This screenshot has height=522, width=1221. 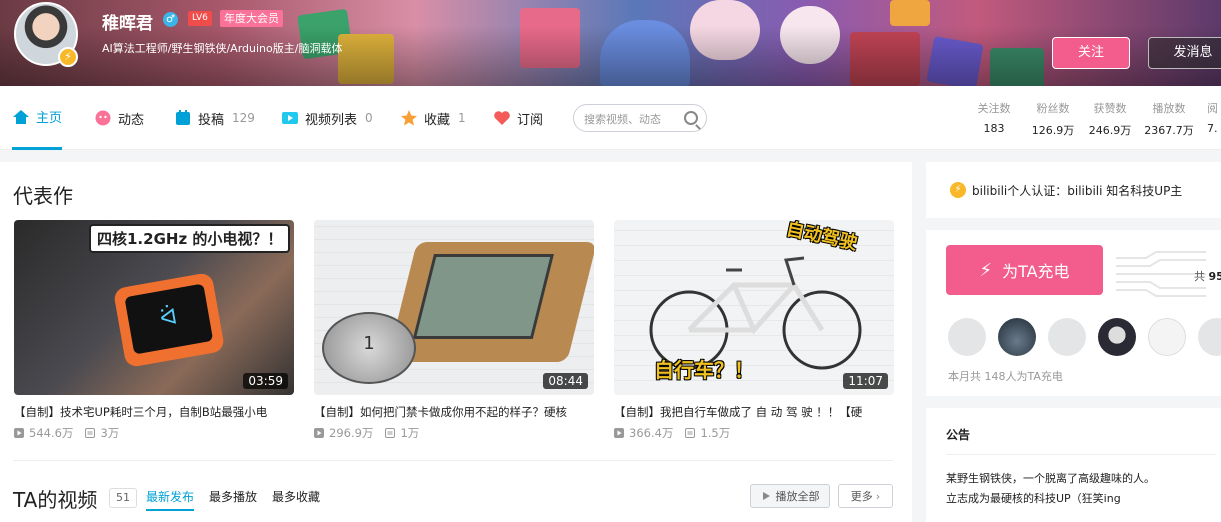 I want to click on stat-plays: 播放数 2367.7万, so click(x=1169, y=119).